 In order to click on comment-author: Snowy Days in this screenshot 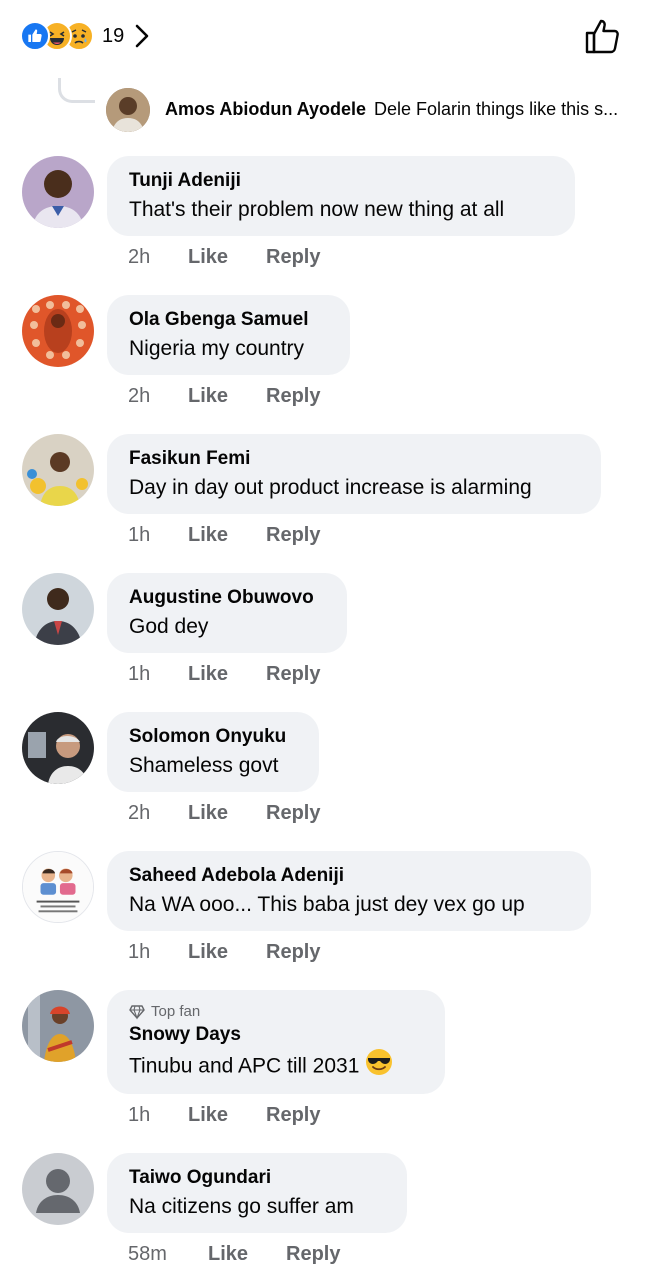, I will do `click(276, 1035)`.